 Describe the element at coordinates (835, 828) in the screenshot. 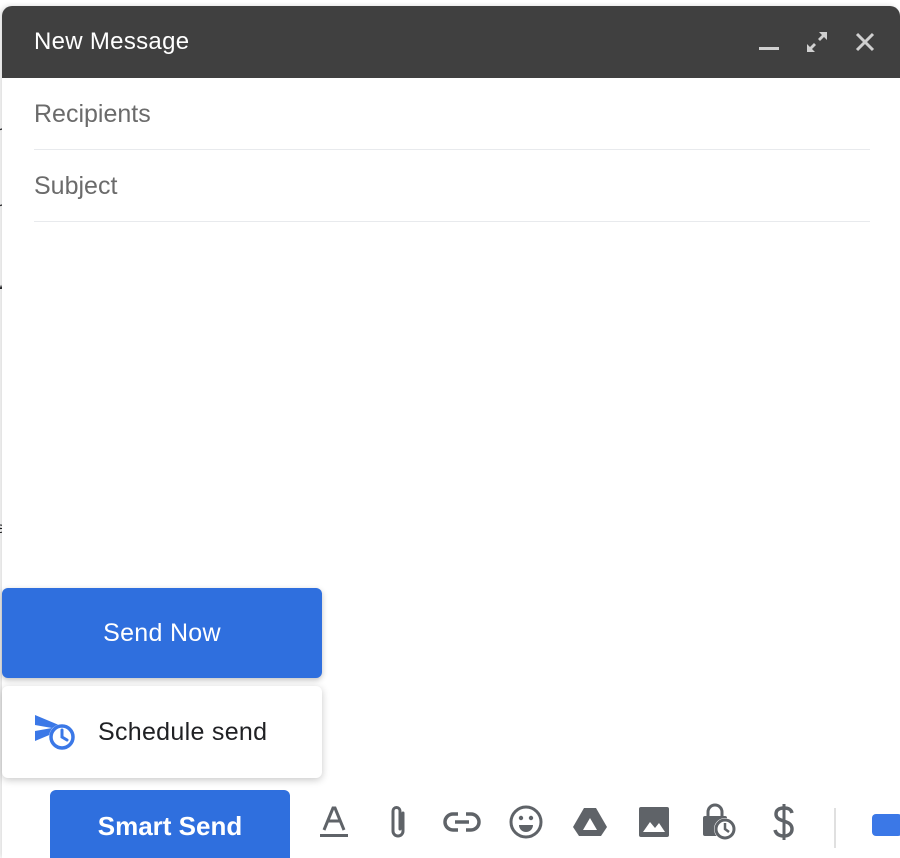

I see `toolbar-divider` at that location.